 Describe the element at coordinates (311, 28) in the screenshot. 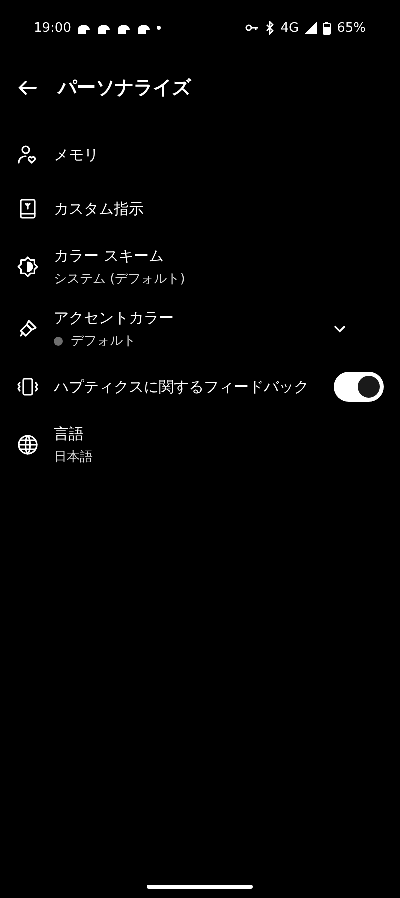

I see `signal-icon` at that location.